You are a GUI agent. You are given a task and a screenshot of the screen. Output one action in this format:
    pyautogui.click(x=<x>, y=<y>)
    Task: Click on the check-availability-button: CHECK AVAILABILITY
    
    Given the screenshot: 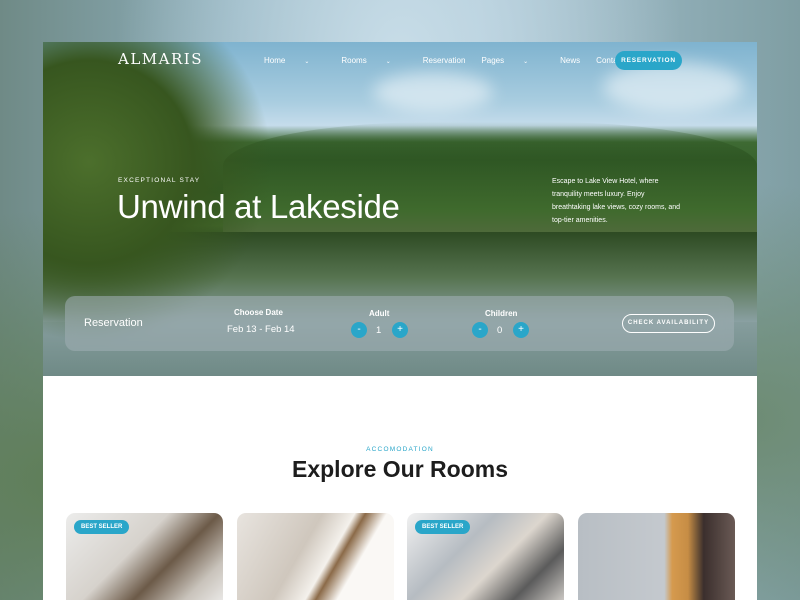 What is the action you would take?
    pyautogui.click(x=668, y=323)
    